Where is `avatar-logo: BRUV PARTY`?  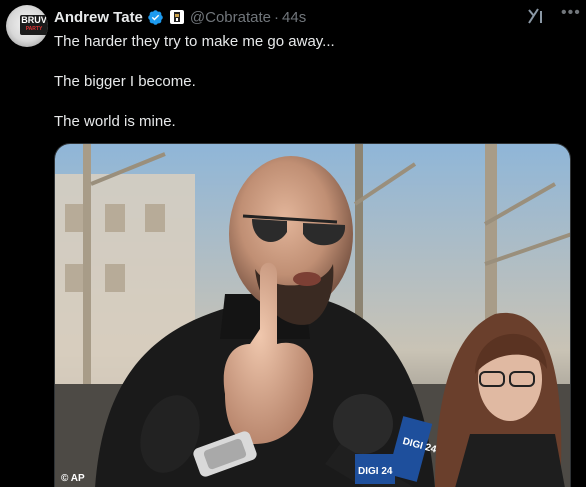 avatar-logo: BRUV PARTY is located at coordinates (34, 25).